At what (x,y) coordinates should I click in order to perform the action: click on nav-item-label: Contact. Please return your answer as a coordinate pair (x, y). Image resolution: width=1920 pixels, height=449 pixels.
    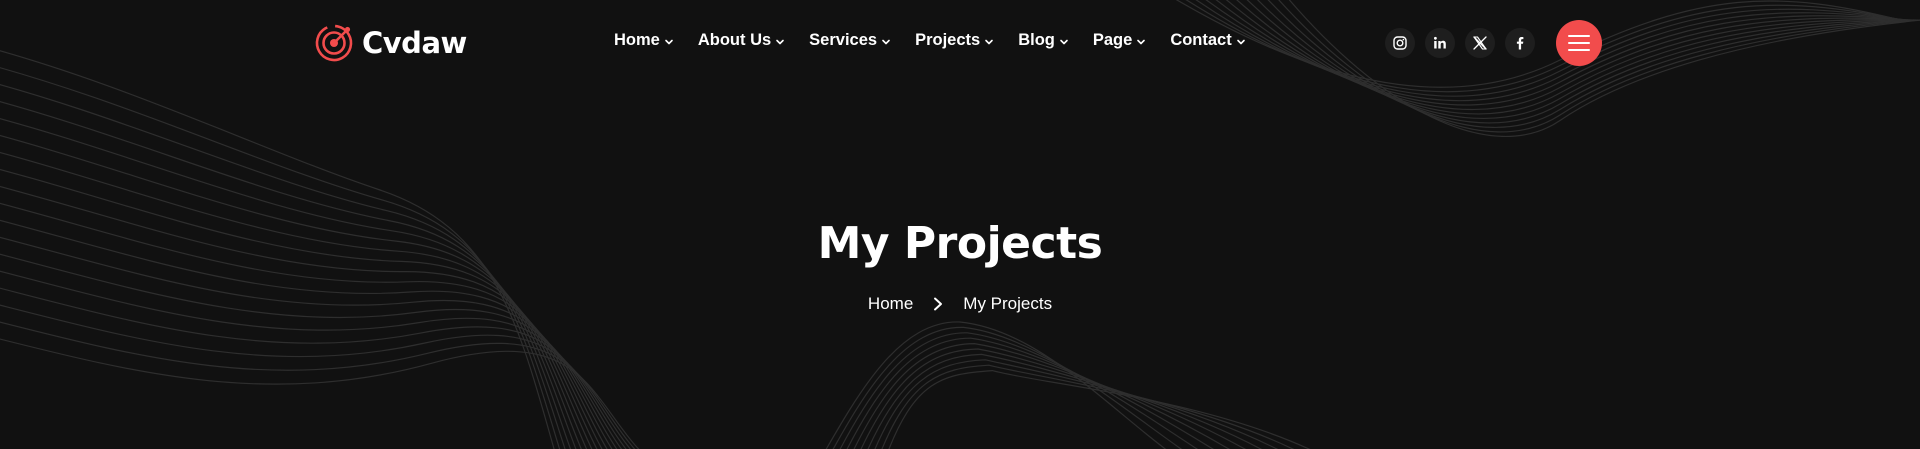
    Looking at the image, I should click on (1201, 40).